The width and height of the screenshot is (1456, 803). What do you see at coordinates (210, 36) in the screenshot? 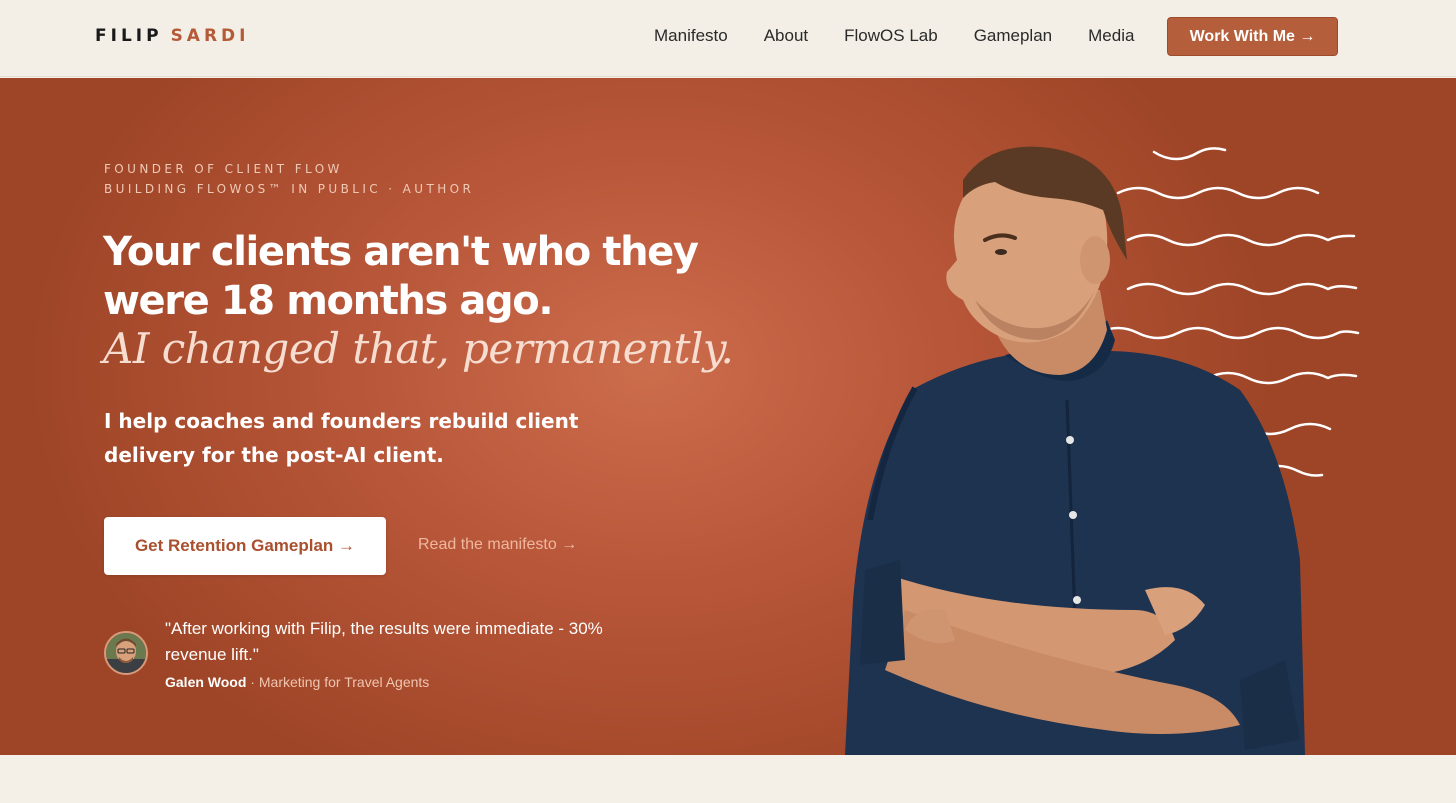
I see `logo-last-name: SARDI` at bounding box center [210, 36].